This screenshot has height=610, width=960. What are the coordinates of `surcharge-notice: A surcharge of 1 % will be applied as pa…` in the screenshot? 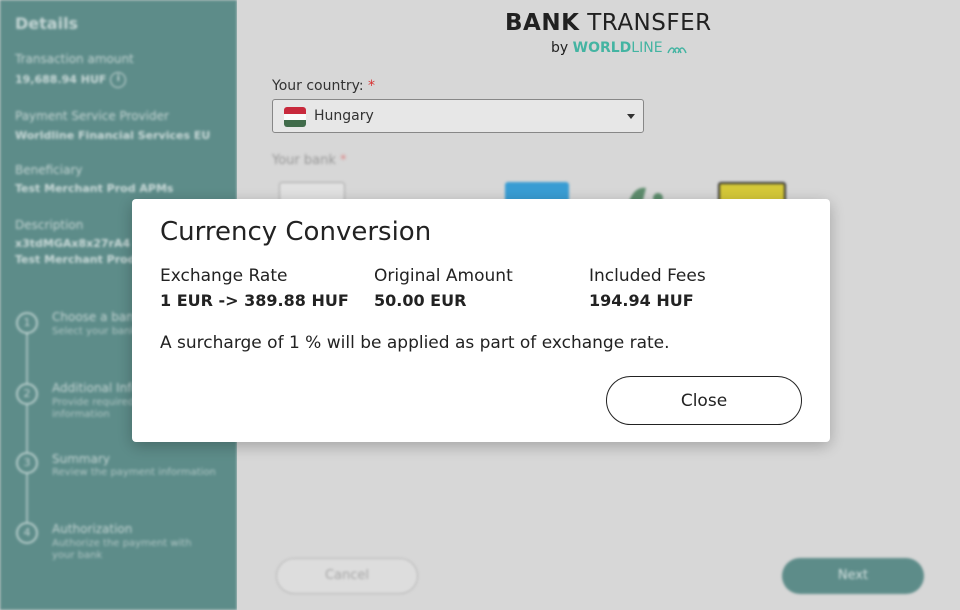 It's located at (415, 343).